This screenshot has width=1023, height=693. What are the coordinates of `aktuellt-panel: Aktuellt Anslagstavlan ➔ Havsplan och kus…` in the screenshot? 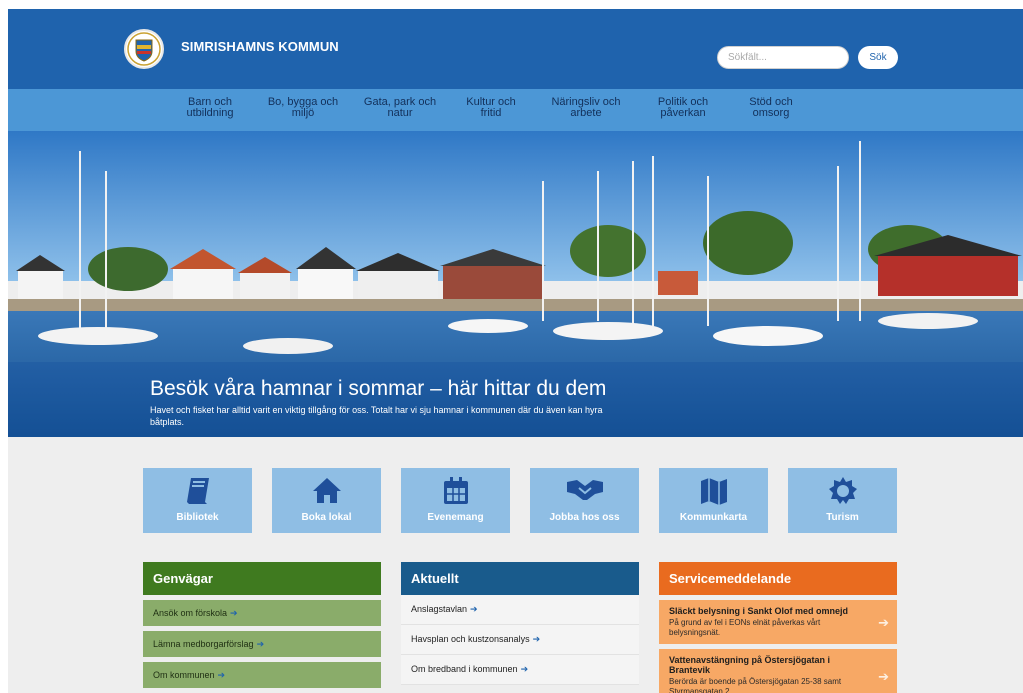 It's located at (520, 623).